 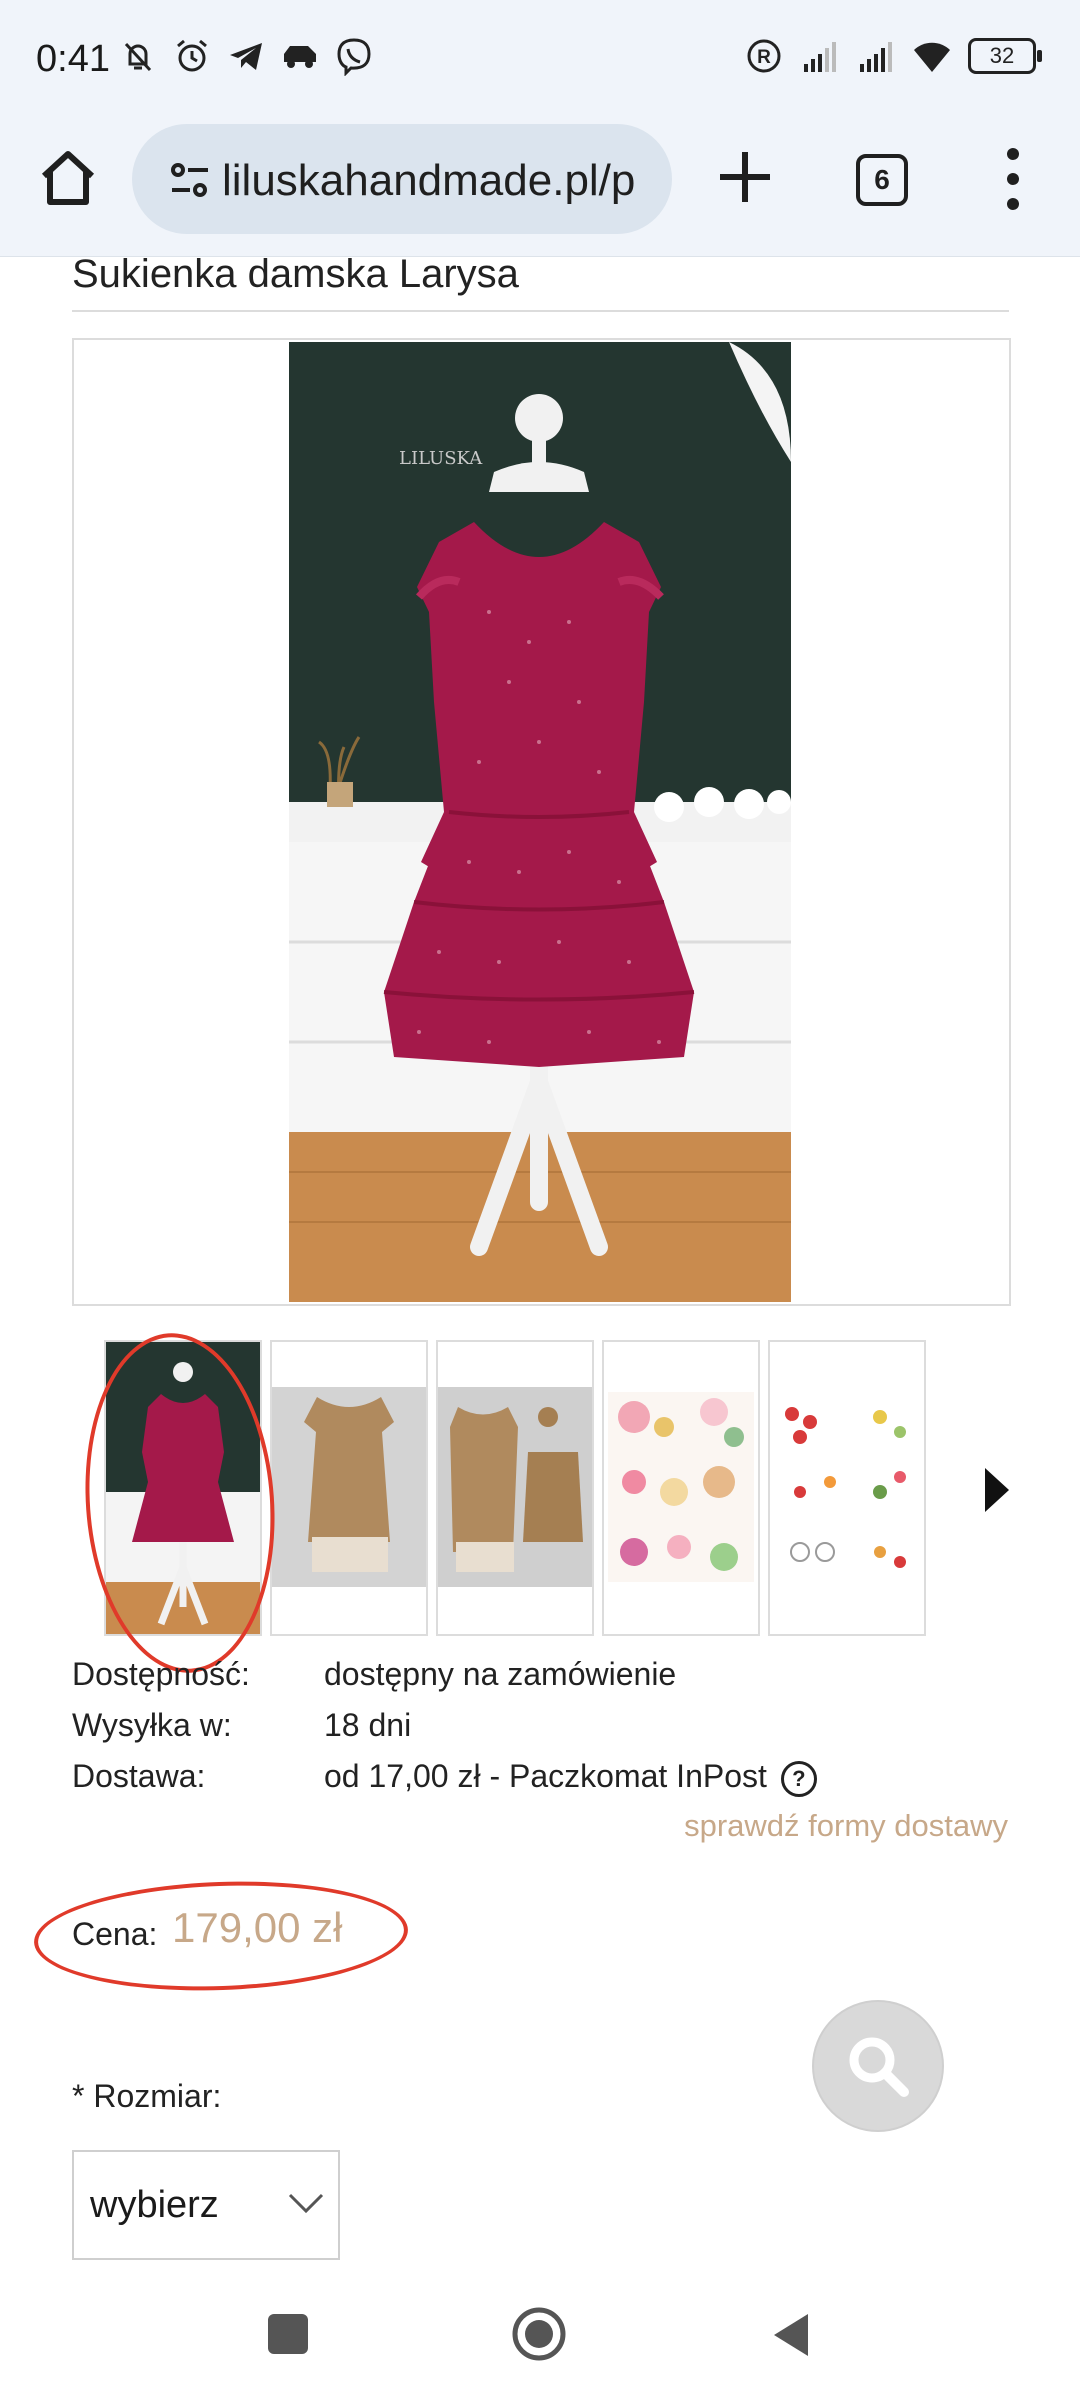 I want to click on image-watermark: LILUSKA, so click(x=441, y=458).